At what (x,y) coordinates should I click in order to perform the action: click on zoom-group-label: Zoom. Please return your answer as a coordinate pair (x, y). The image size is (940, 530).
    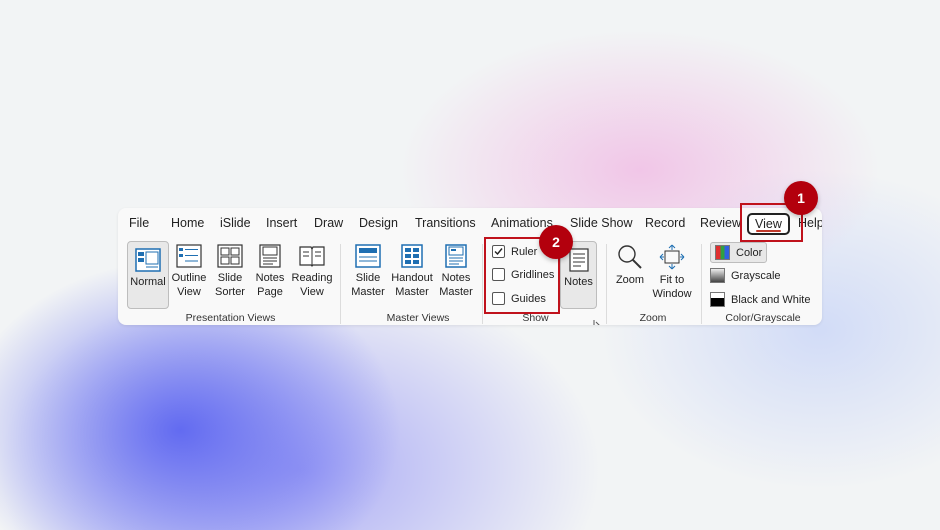
    Looking at the image, I should click on (653, 318).